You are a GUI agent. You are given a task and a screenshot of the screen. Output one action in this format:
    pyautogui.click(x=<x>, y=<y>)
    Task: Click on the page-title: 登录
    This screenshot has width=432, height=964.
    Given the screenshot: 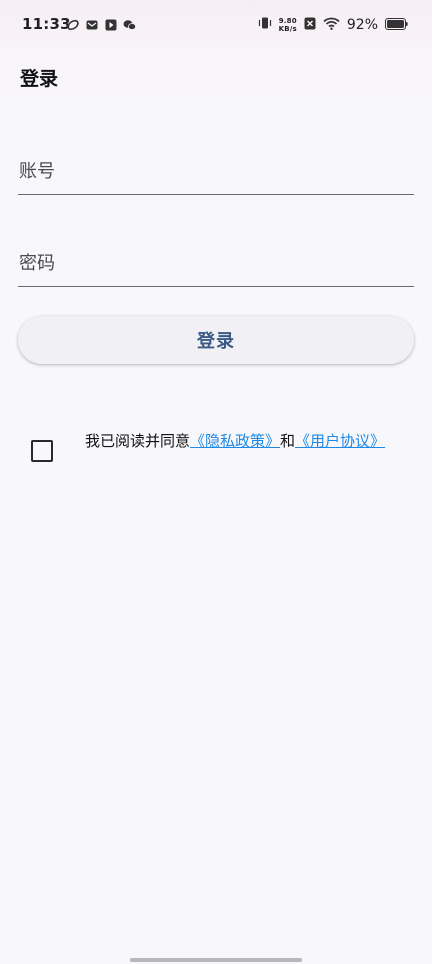 What is the action you would take?
    pyautogui.click(x=39, y=79)
    